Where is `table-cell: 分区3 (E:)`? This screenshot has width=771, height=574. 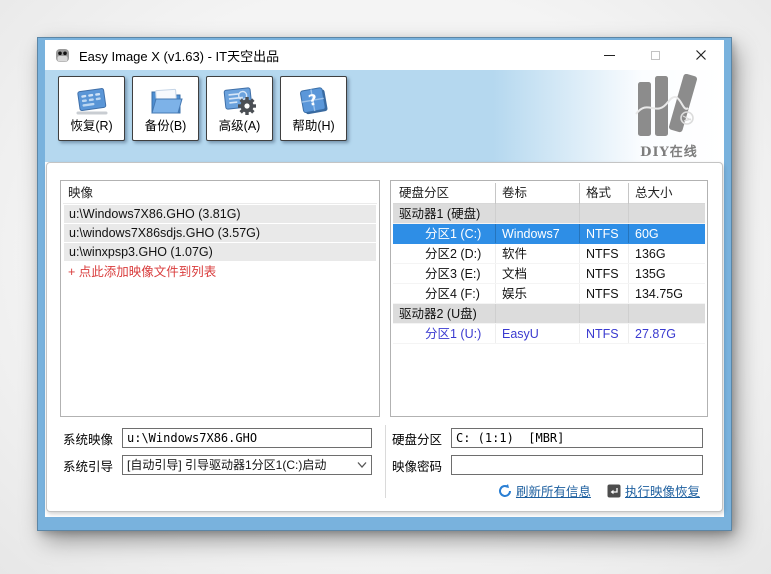
table-cell: 分区3 (E:) is located at coordinates (453, 274).